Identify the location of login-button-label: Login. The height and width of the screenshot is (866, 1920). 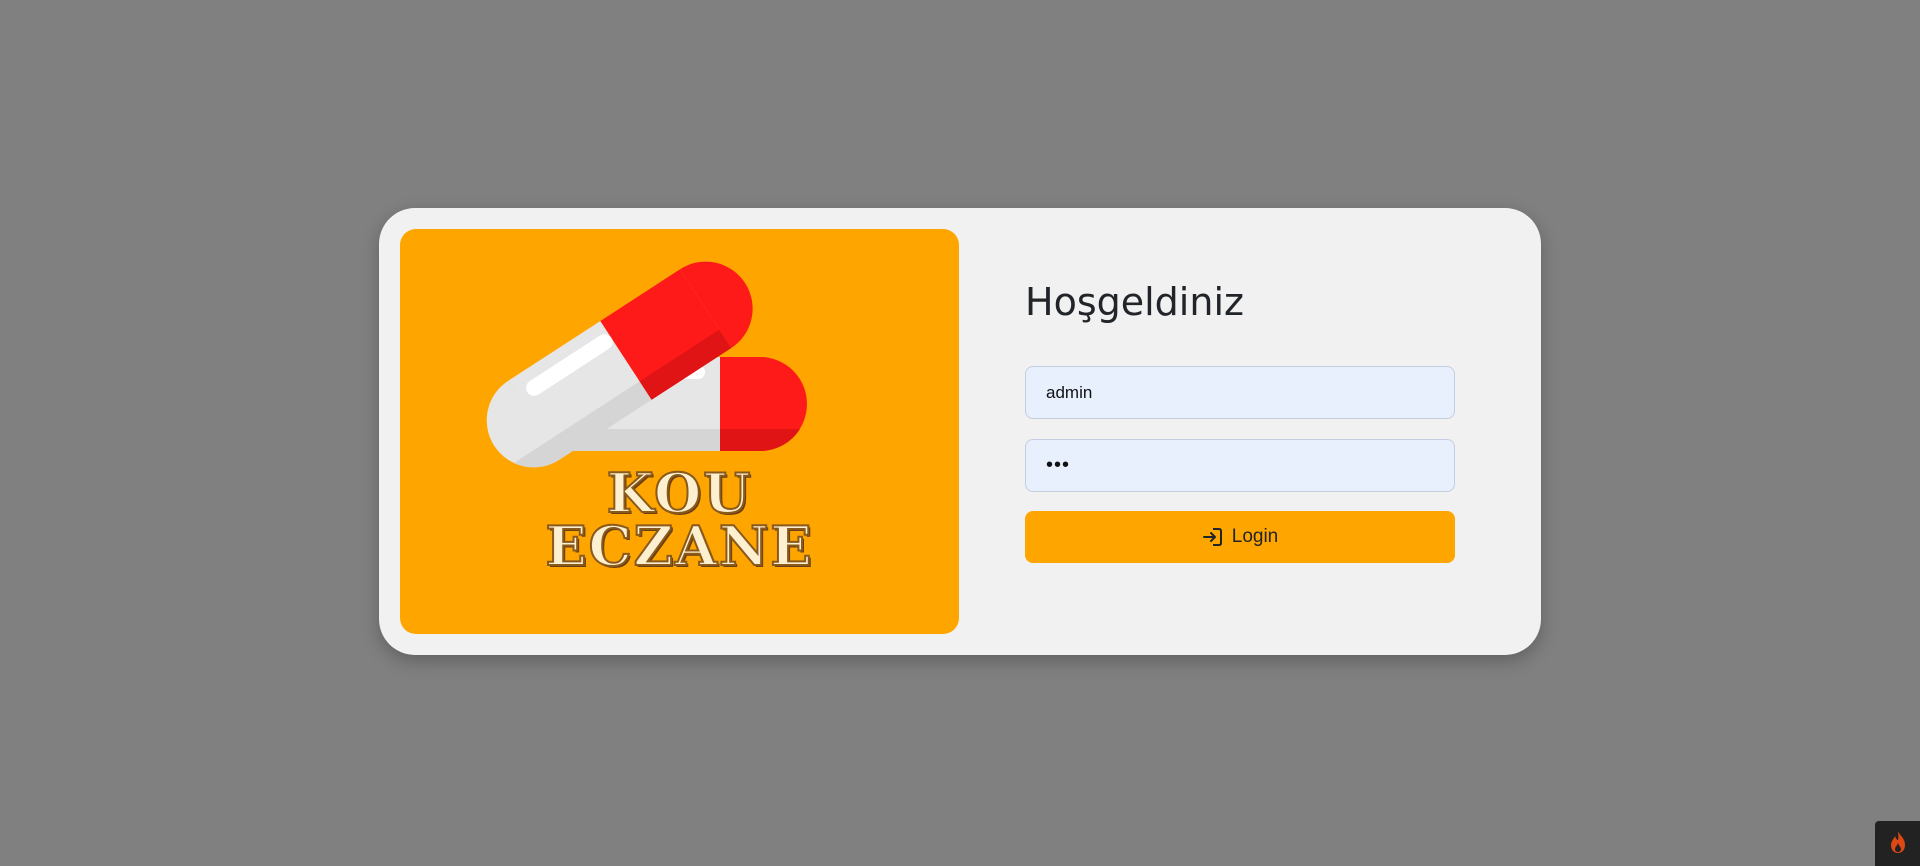
(1255, 536).